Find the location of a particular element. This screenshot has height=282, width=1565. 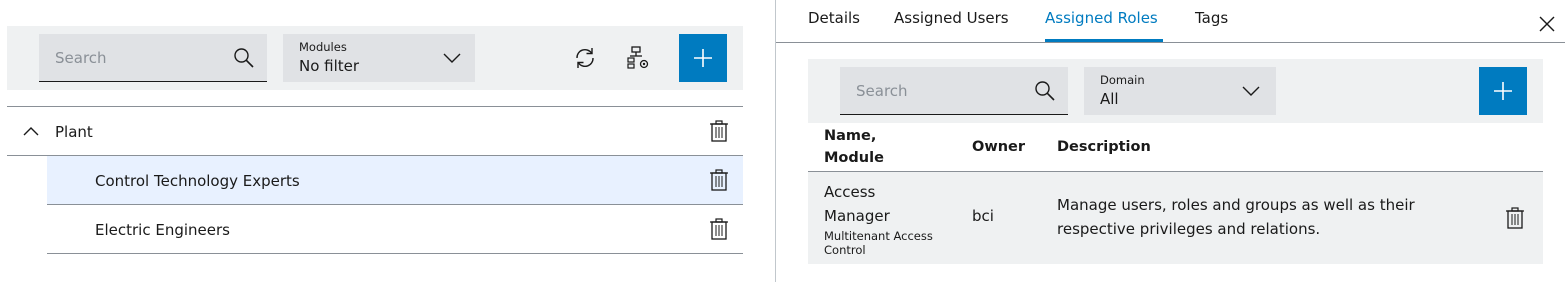

role-name: Access Manager is located at coordinates (889, 204).